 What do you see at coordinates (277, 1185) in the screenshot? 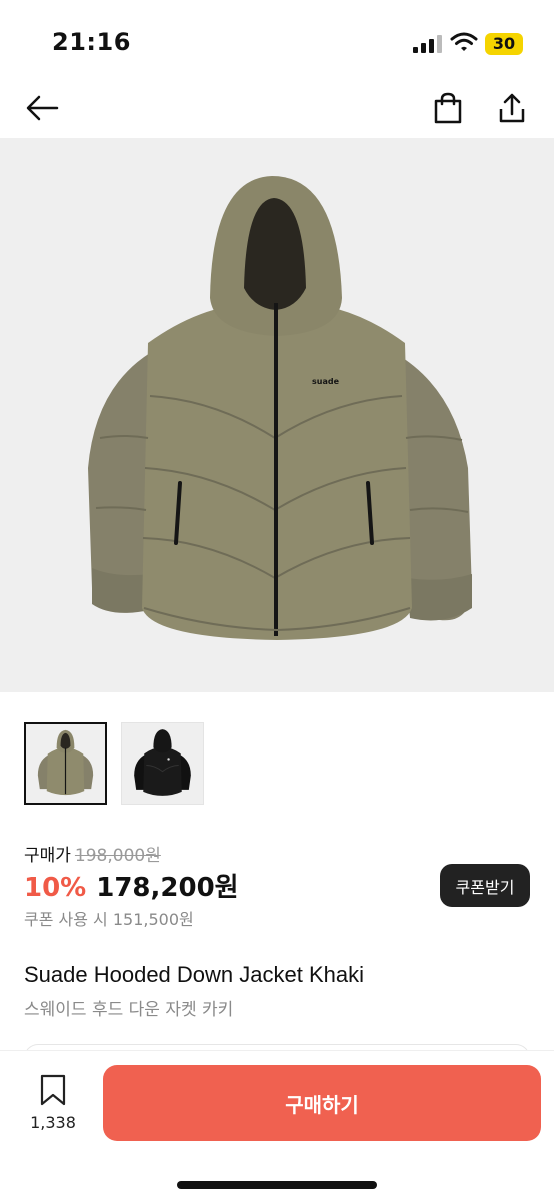
I see `home-indicator` at bounding box center [277, 1185].